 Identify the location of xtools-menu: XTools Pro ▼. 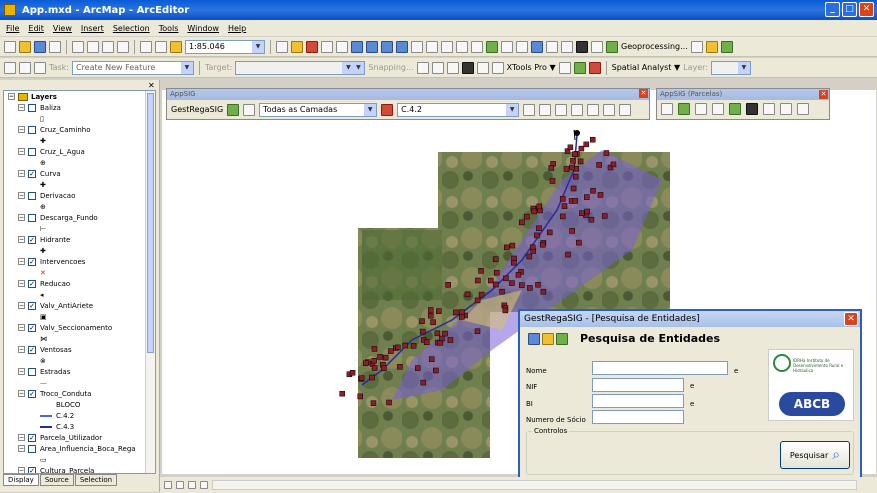
(531, 67).